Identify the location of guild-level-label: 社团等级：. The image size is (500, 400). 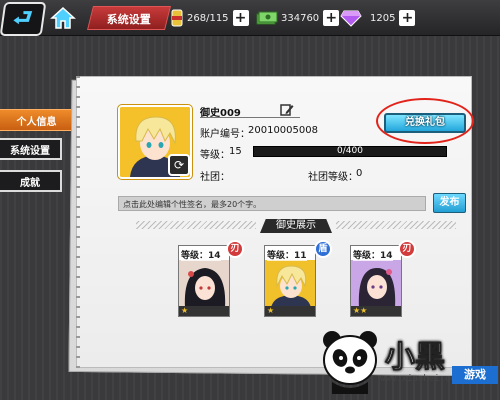
(333, 177).